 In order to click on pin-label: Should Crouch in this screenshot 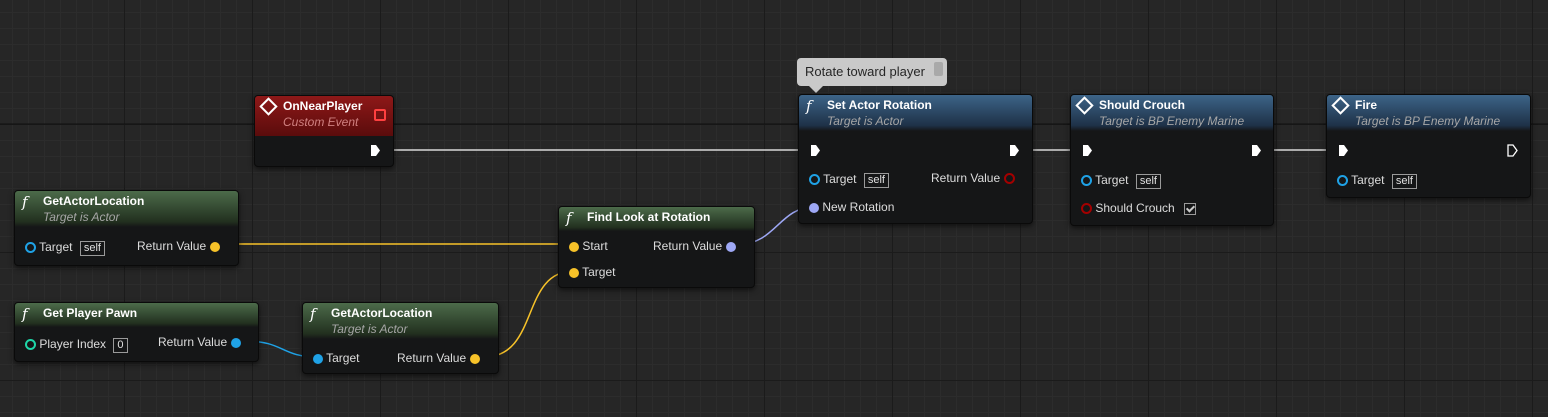, I will do `click(1135, 208)`.